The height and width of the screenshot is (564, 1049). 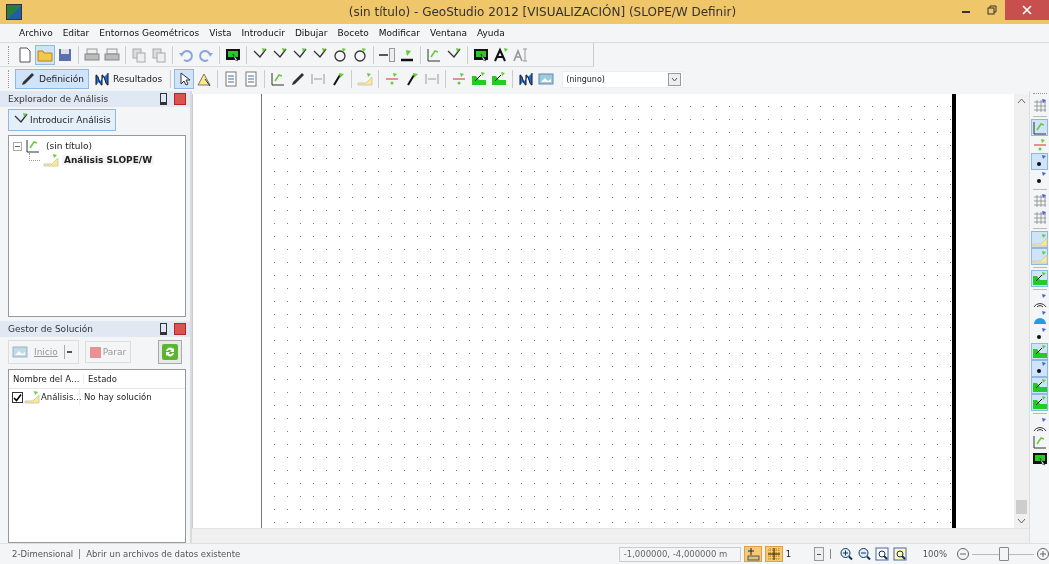 I want to click on checkmark-icon, so click(x=17, y=397).